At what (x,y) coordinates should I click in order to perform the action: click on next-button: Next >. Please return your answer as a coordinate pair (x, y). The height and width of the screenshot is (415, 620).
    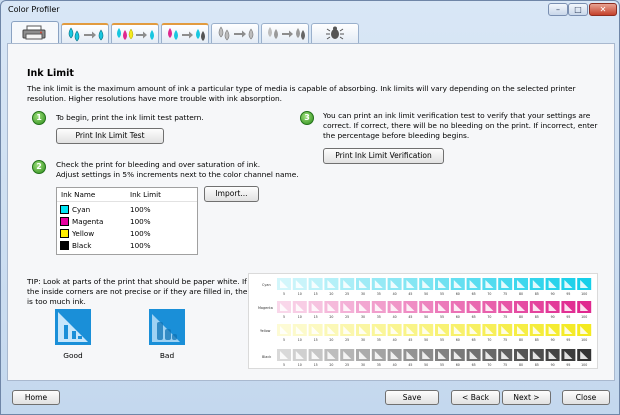
    Looking at the image, I should click on (526, 397).